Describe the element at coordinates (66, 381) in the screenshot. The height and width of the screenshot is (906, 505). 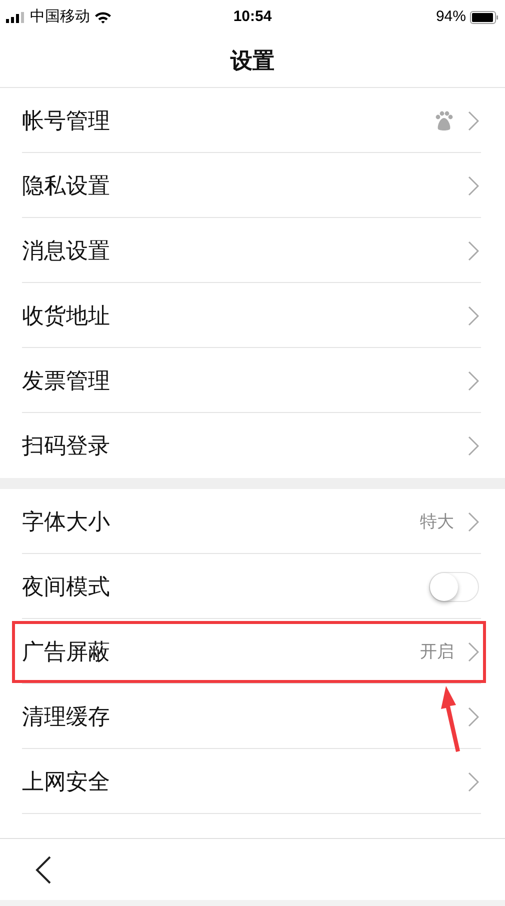
I see `row-label: 发票管理` at that location.